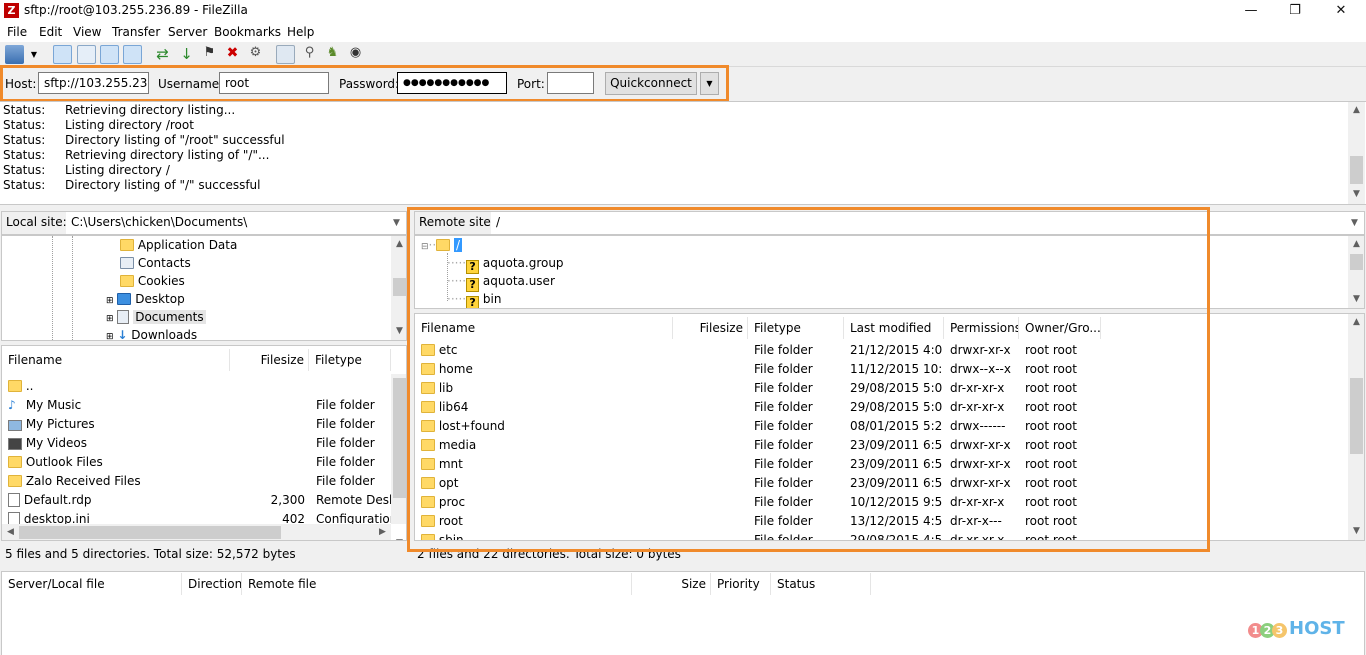 This screenshot has width=1366, height=655. What do you see at coordinates (671, 584) in the screenshot?
I see `queue-header-size: Size` at bounding box center [671, 584].